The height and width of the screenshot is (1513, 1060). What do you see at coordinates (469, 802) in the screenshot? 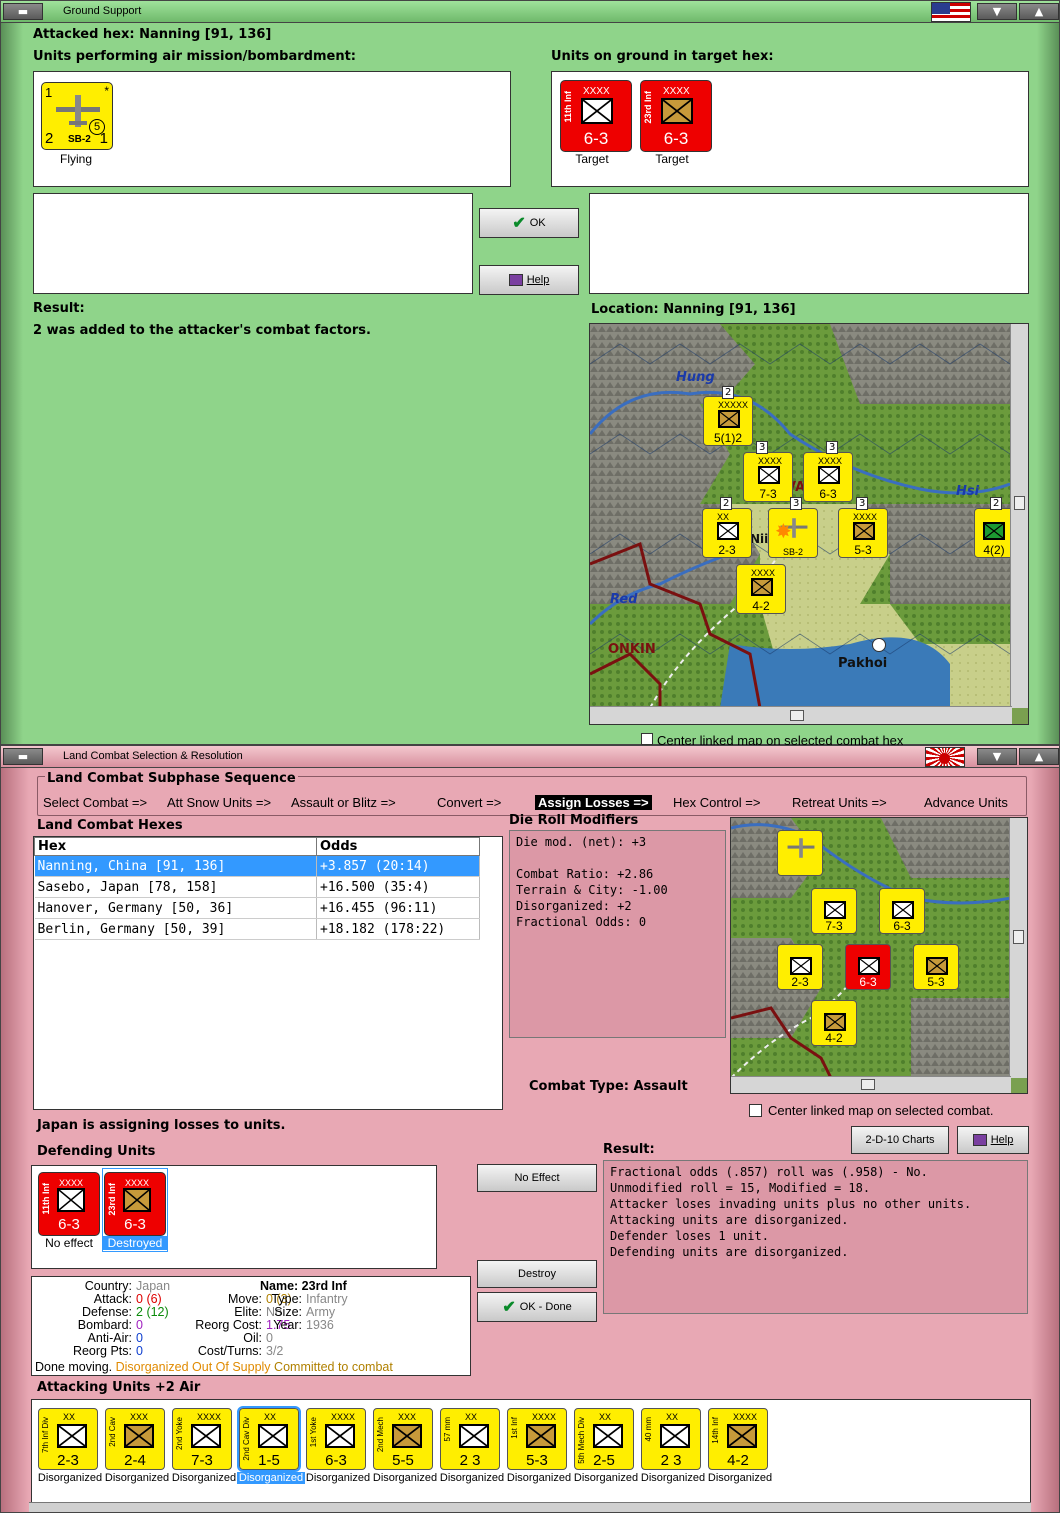
I see `step-convert: Convert =>` at bounding box center [469, 802].